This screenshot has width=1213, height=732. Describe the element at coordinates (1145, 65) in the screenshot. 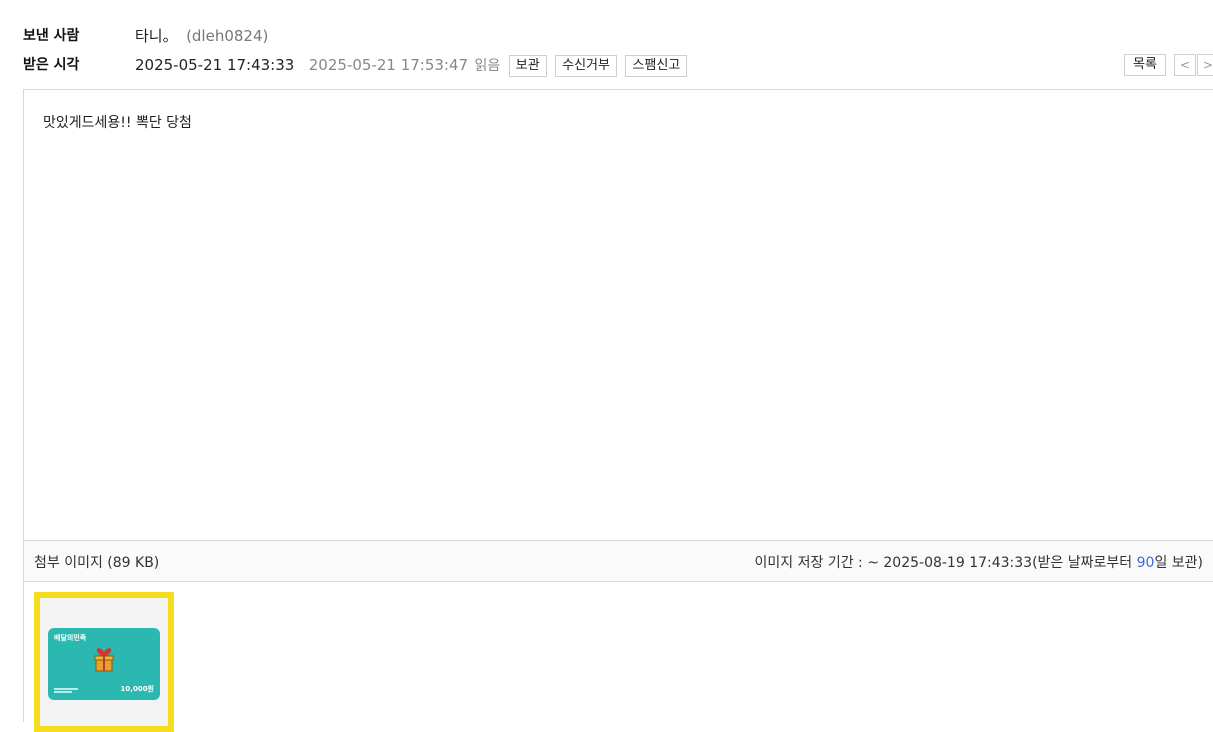

I see `list-button: 목록` at that location.